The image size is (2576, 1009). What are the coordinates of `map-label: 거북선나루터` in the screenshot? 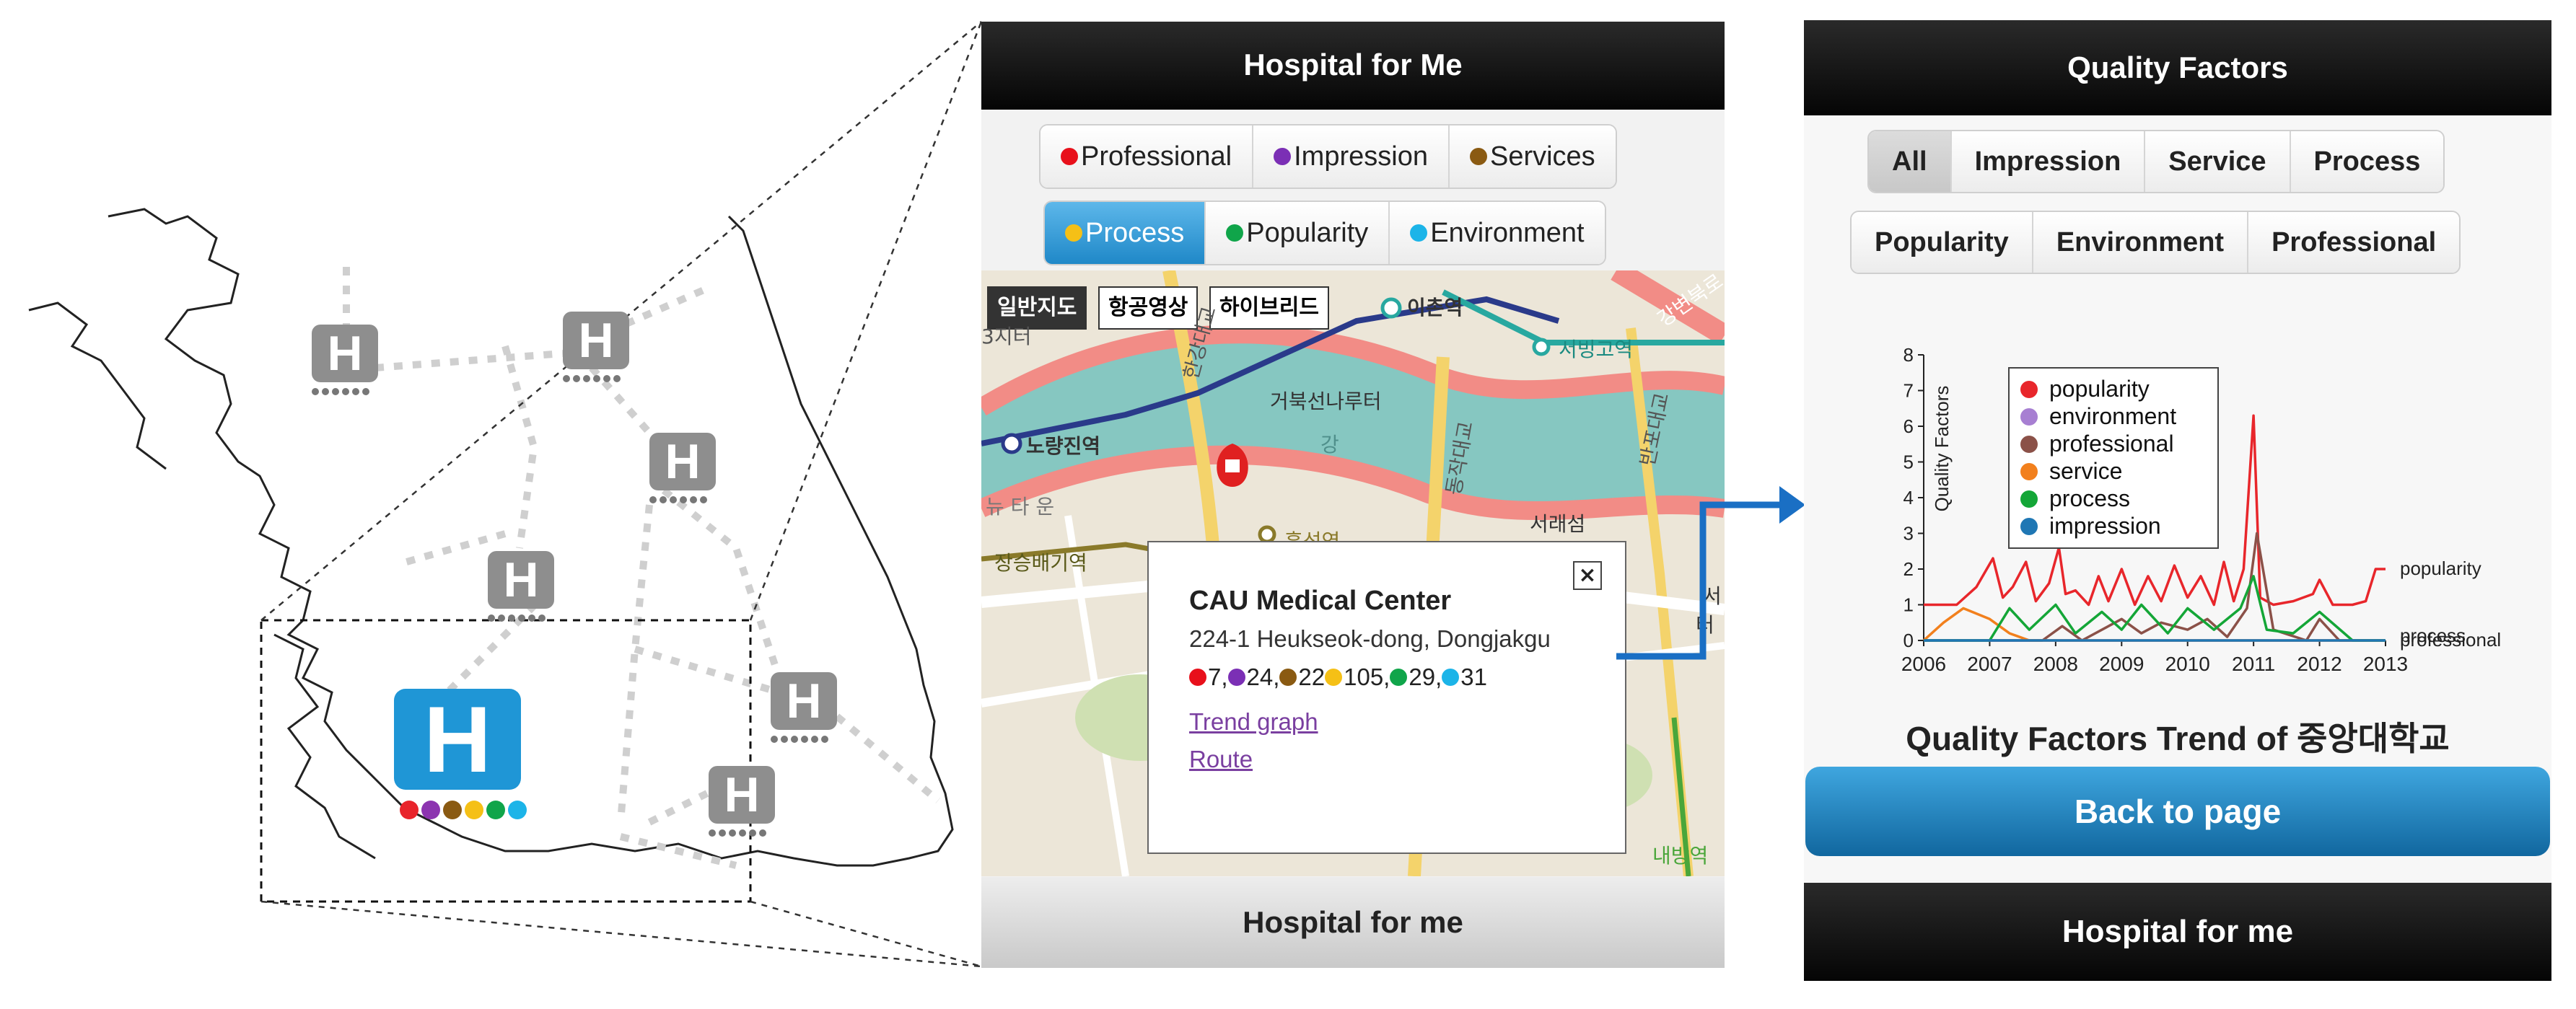 It's located at (1326, 401).